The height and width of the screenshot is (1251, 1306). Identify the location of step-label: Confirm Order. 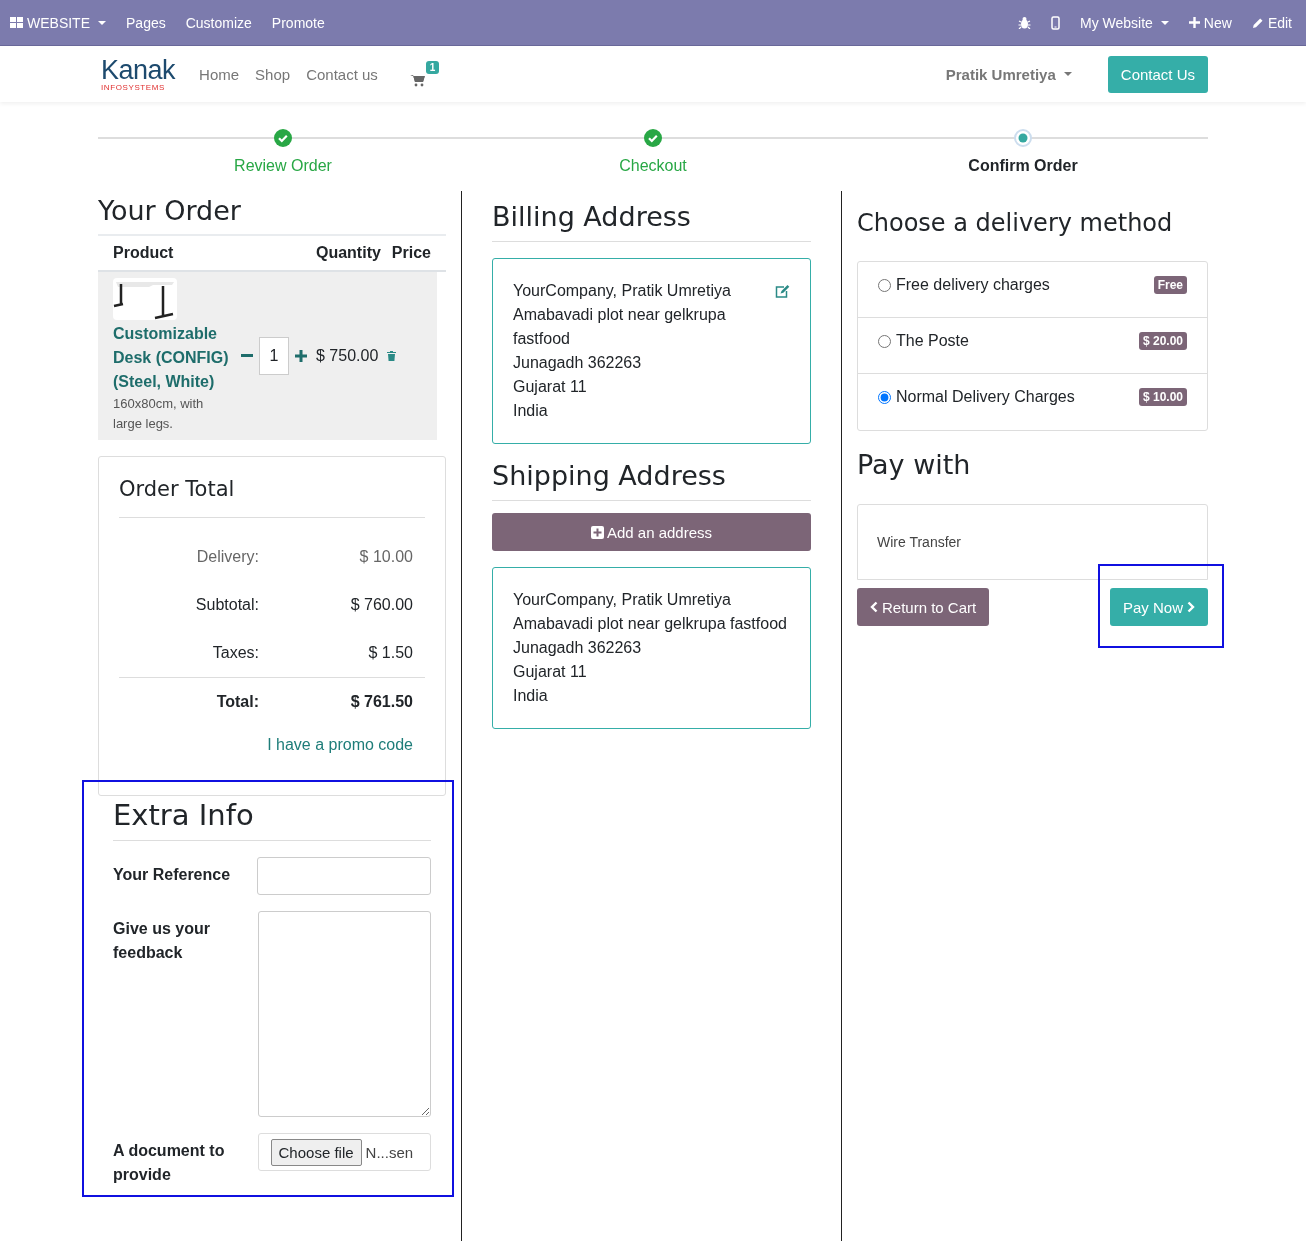
(1023, 166).